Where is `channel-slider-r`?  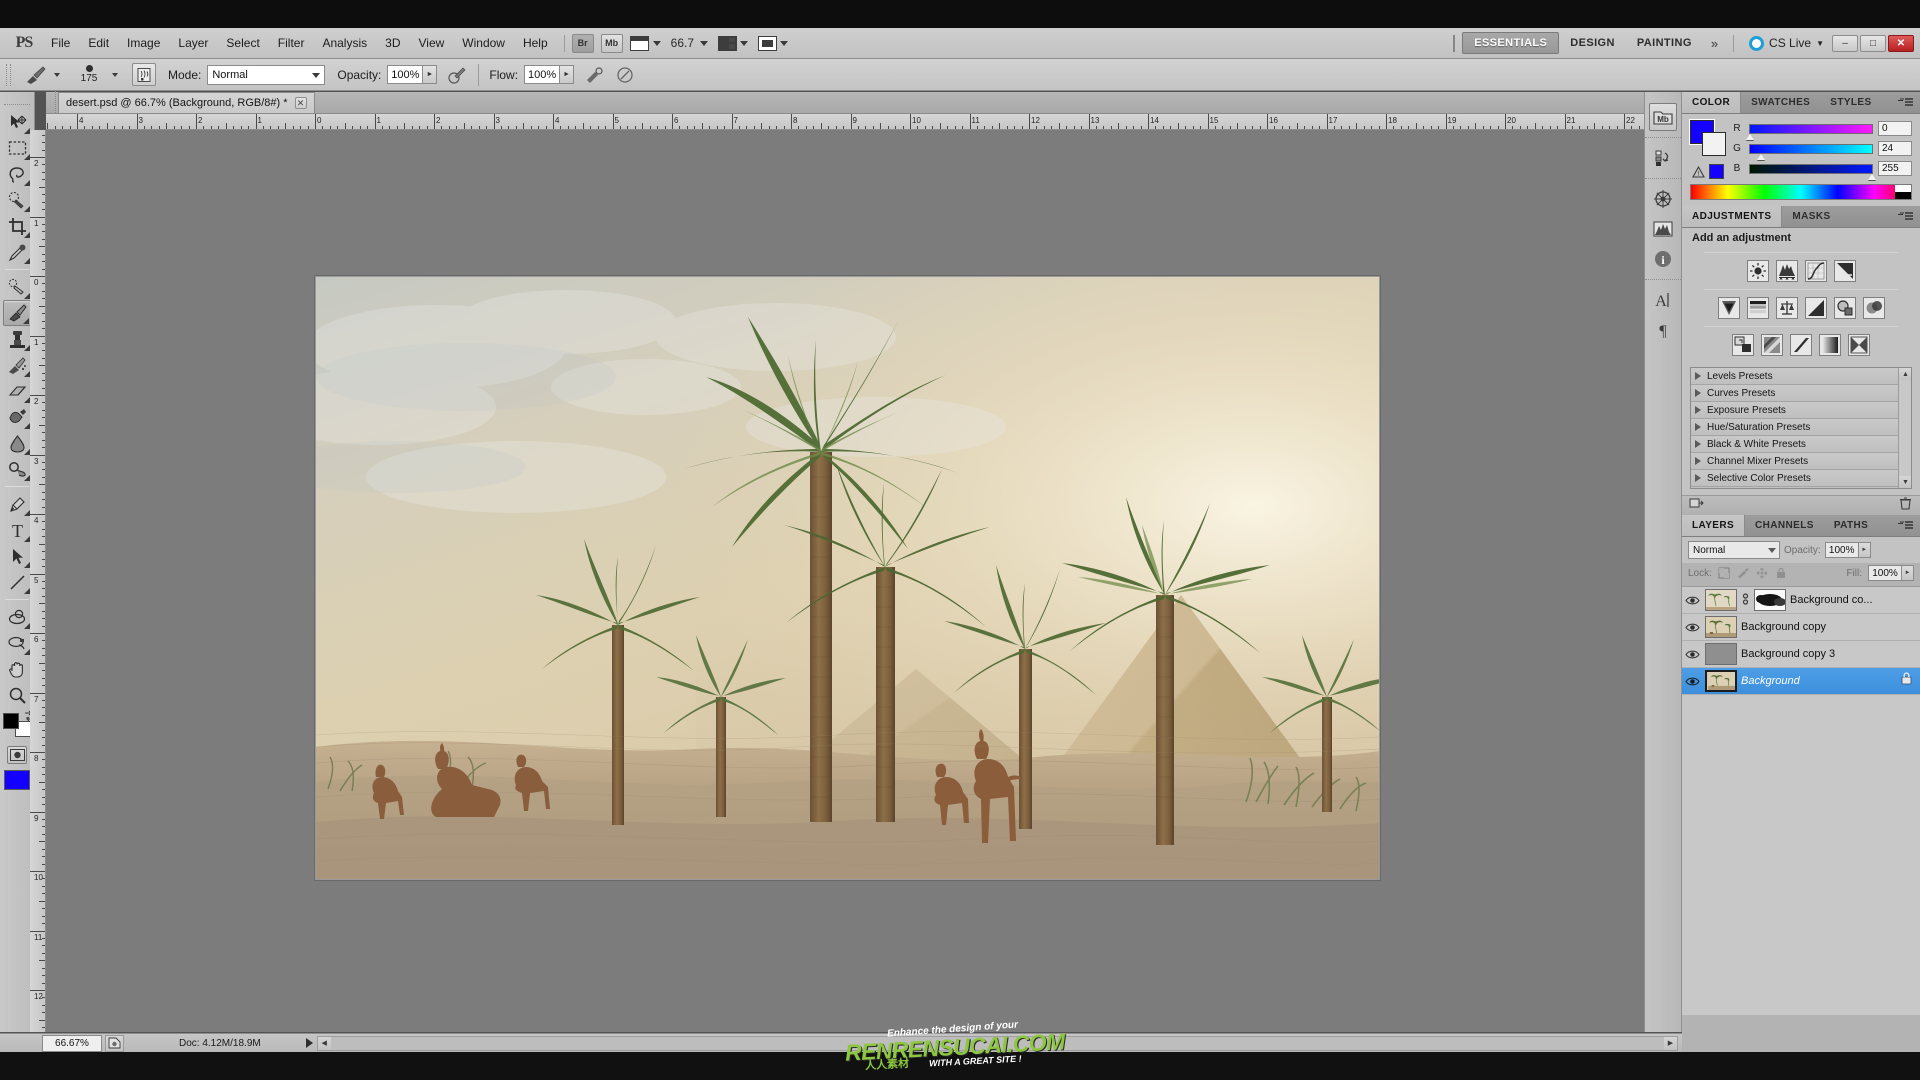
channel-slider-r is located at coordinates (1809, 131).